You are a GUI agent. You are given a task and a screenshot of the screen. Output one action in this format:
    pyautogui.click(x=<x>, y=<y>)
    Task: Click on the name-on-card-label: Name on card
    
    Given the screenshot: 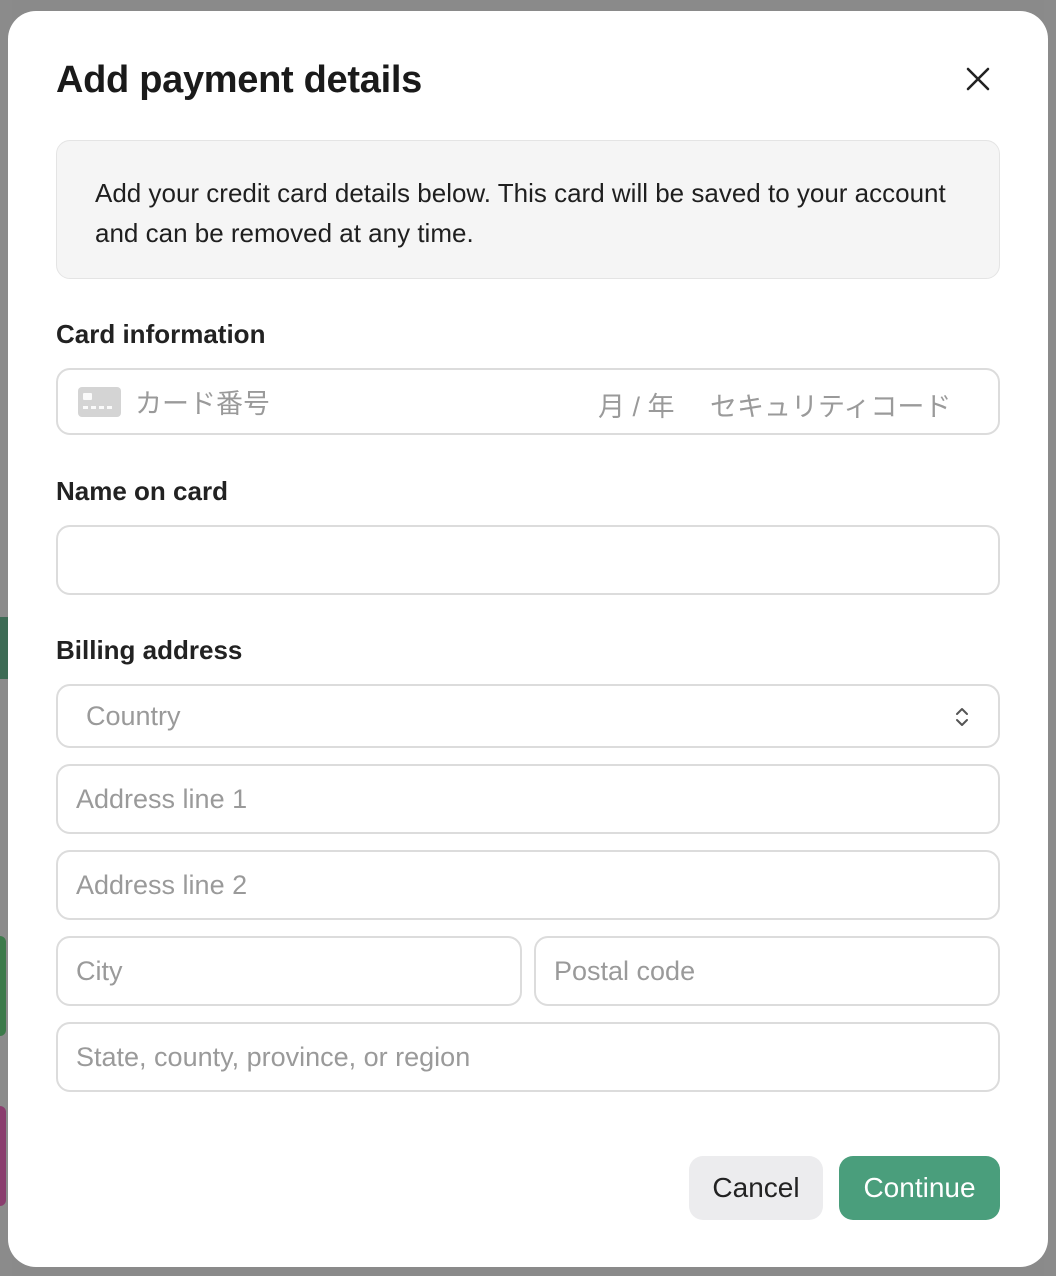 What is the action you would take?
    pyautogui.click(x=142, y=491)
    